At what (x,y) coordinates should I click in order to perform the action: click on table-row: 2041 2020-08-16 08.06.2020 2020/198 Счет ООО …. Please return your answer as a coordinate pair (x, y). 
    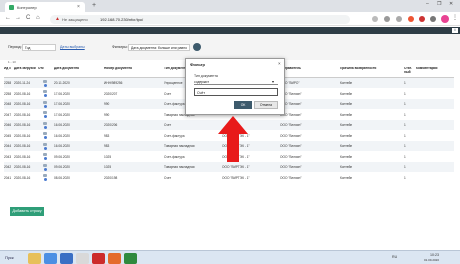
    Looking at the image, I should click on (229, 177).